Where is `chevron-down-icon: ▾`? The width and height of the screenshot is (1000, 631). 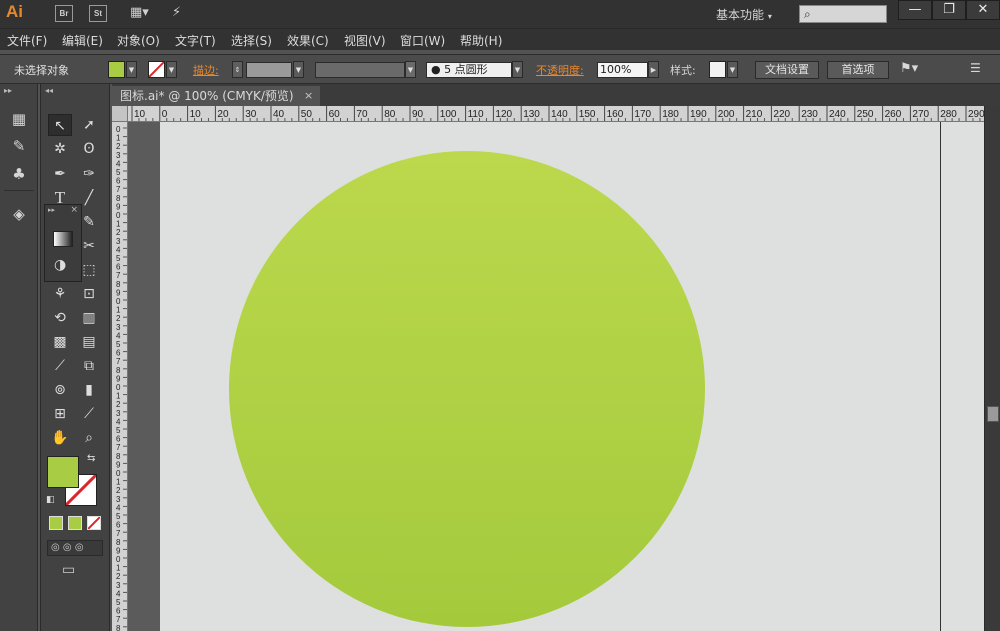
chevron-down-icon: ▾ is located at coordinates (769, 16).